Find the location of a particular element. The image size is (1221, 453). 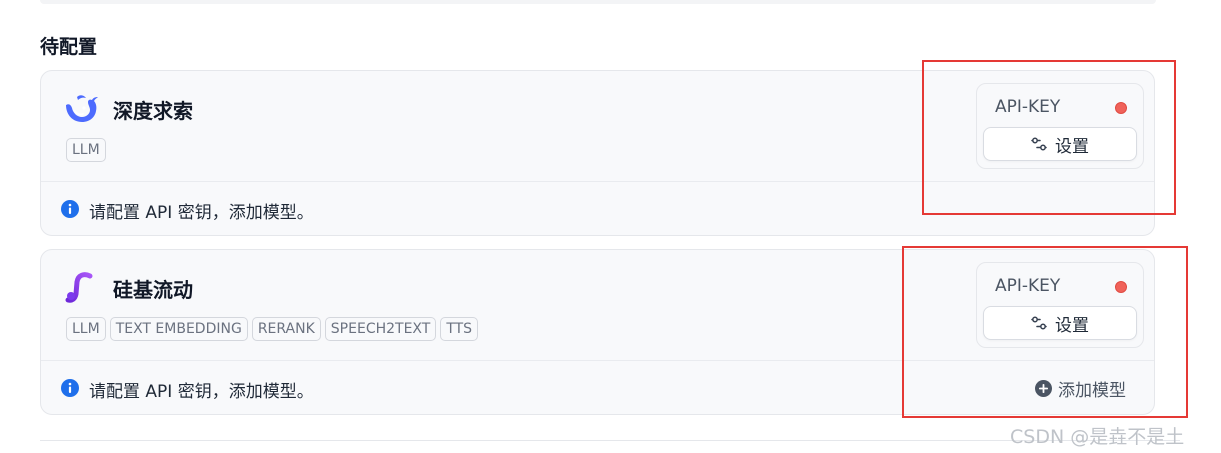

tag-tts: TTS is located at coordinates (459, 329).